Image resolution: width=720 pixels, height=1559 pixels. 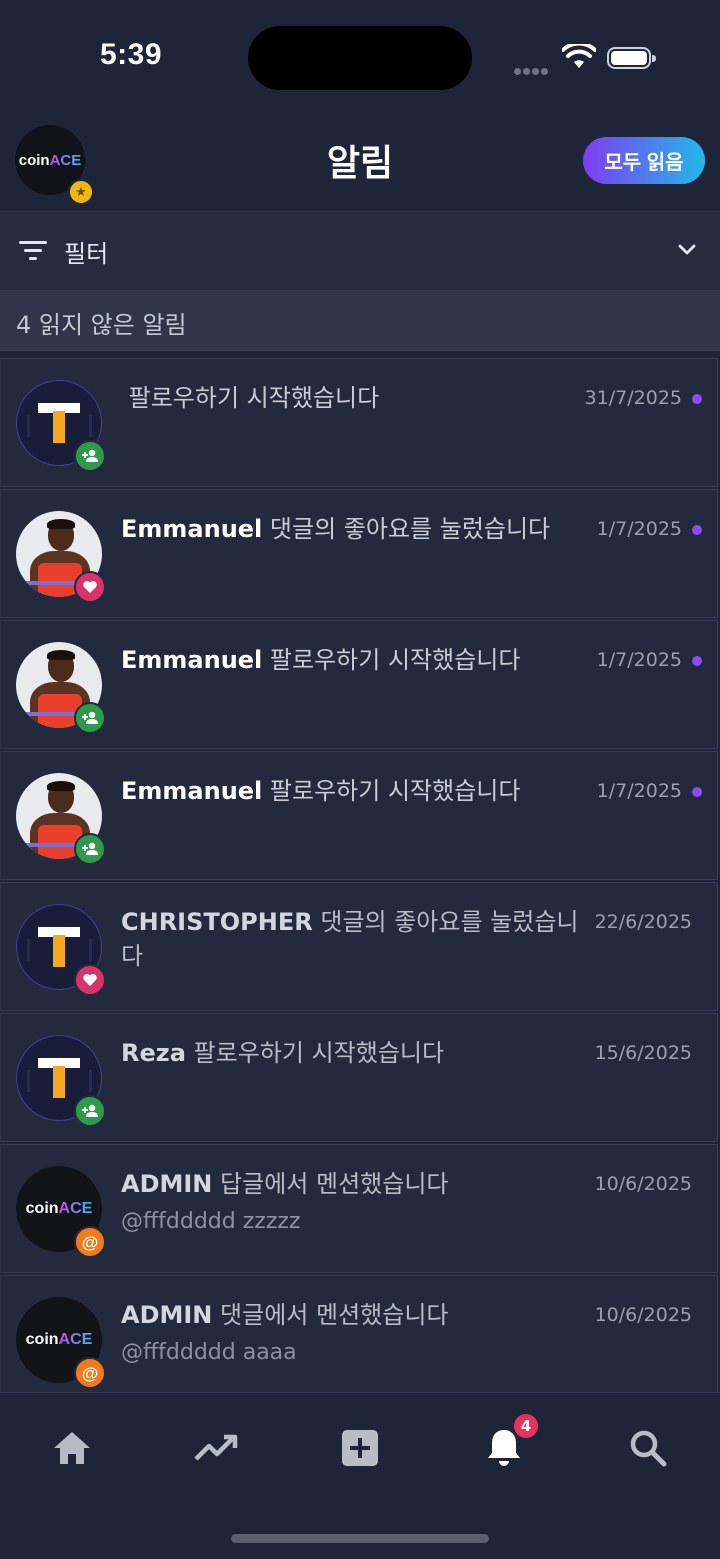 What do you see at coordinates (633, 398) in the screenshot?
I see `notification-date: 31/7/2025` at bounding box center [633, 398].